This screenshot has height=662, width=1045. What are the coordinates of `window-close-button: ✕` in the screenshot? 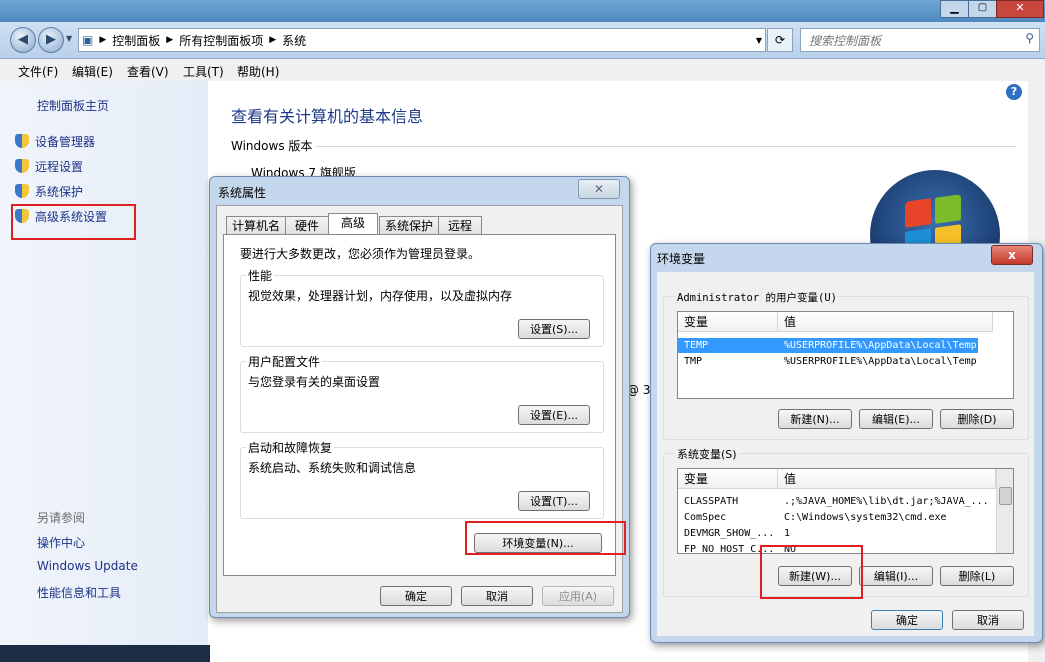 It's located at (1020, 9).